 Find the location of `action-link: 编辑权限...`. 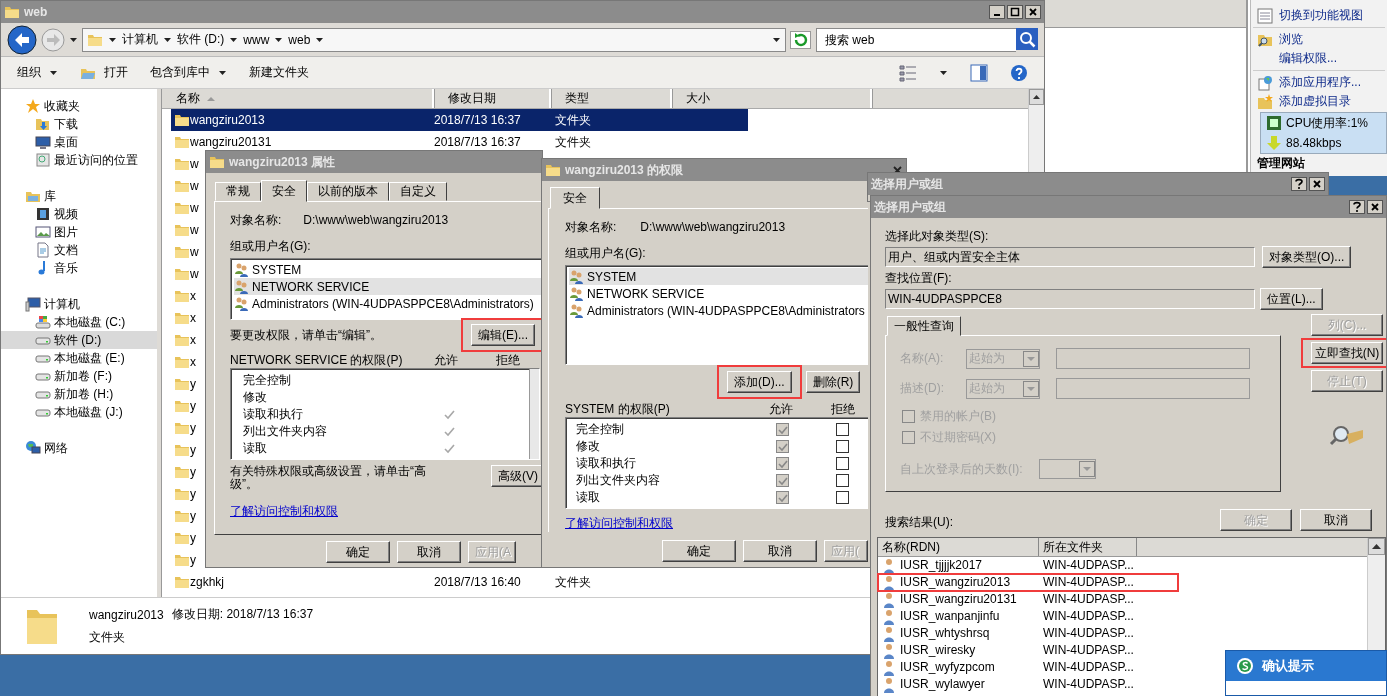

action-link: 编辑权限... is located at coordinates (1308, 58).